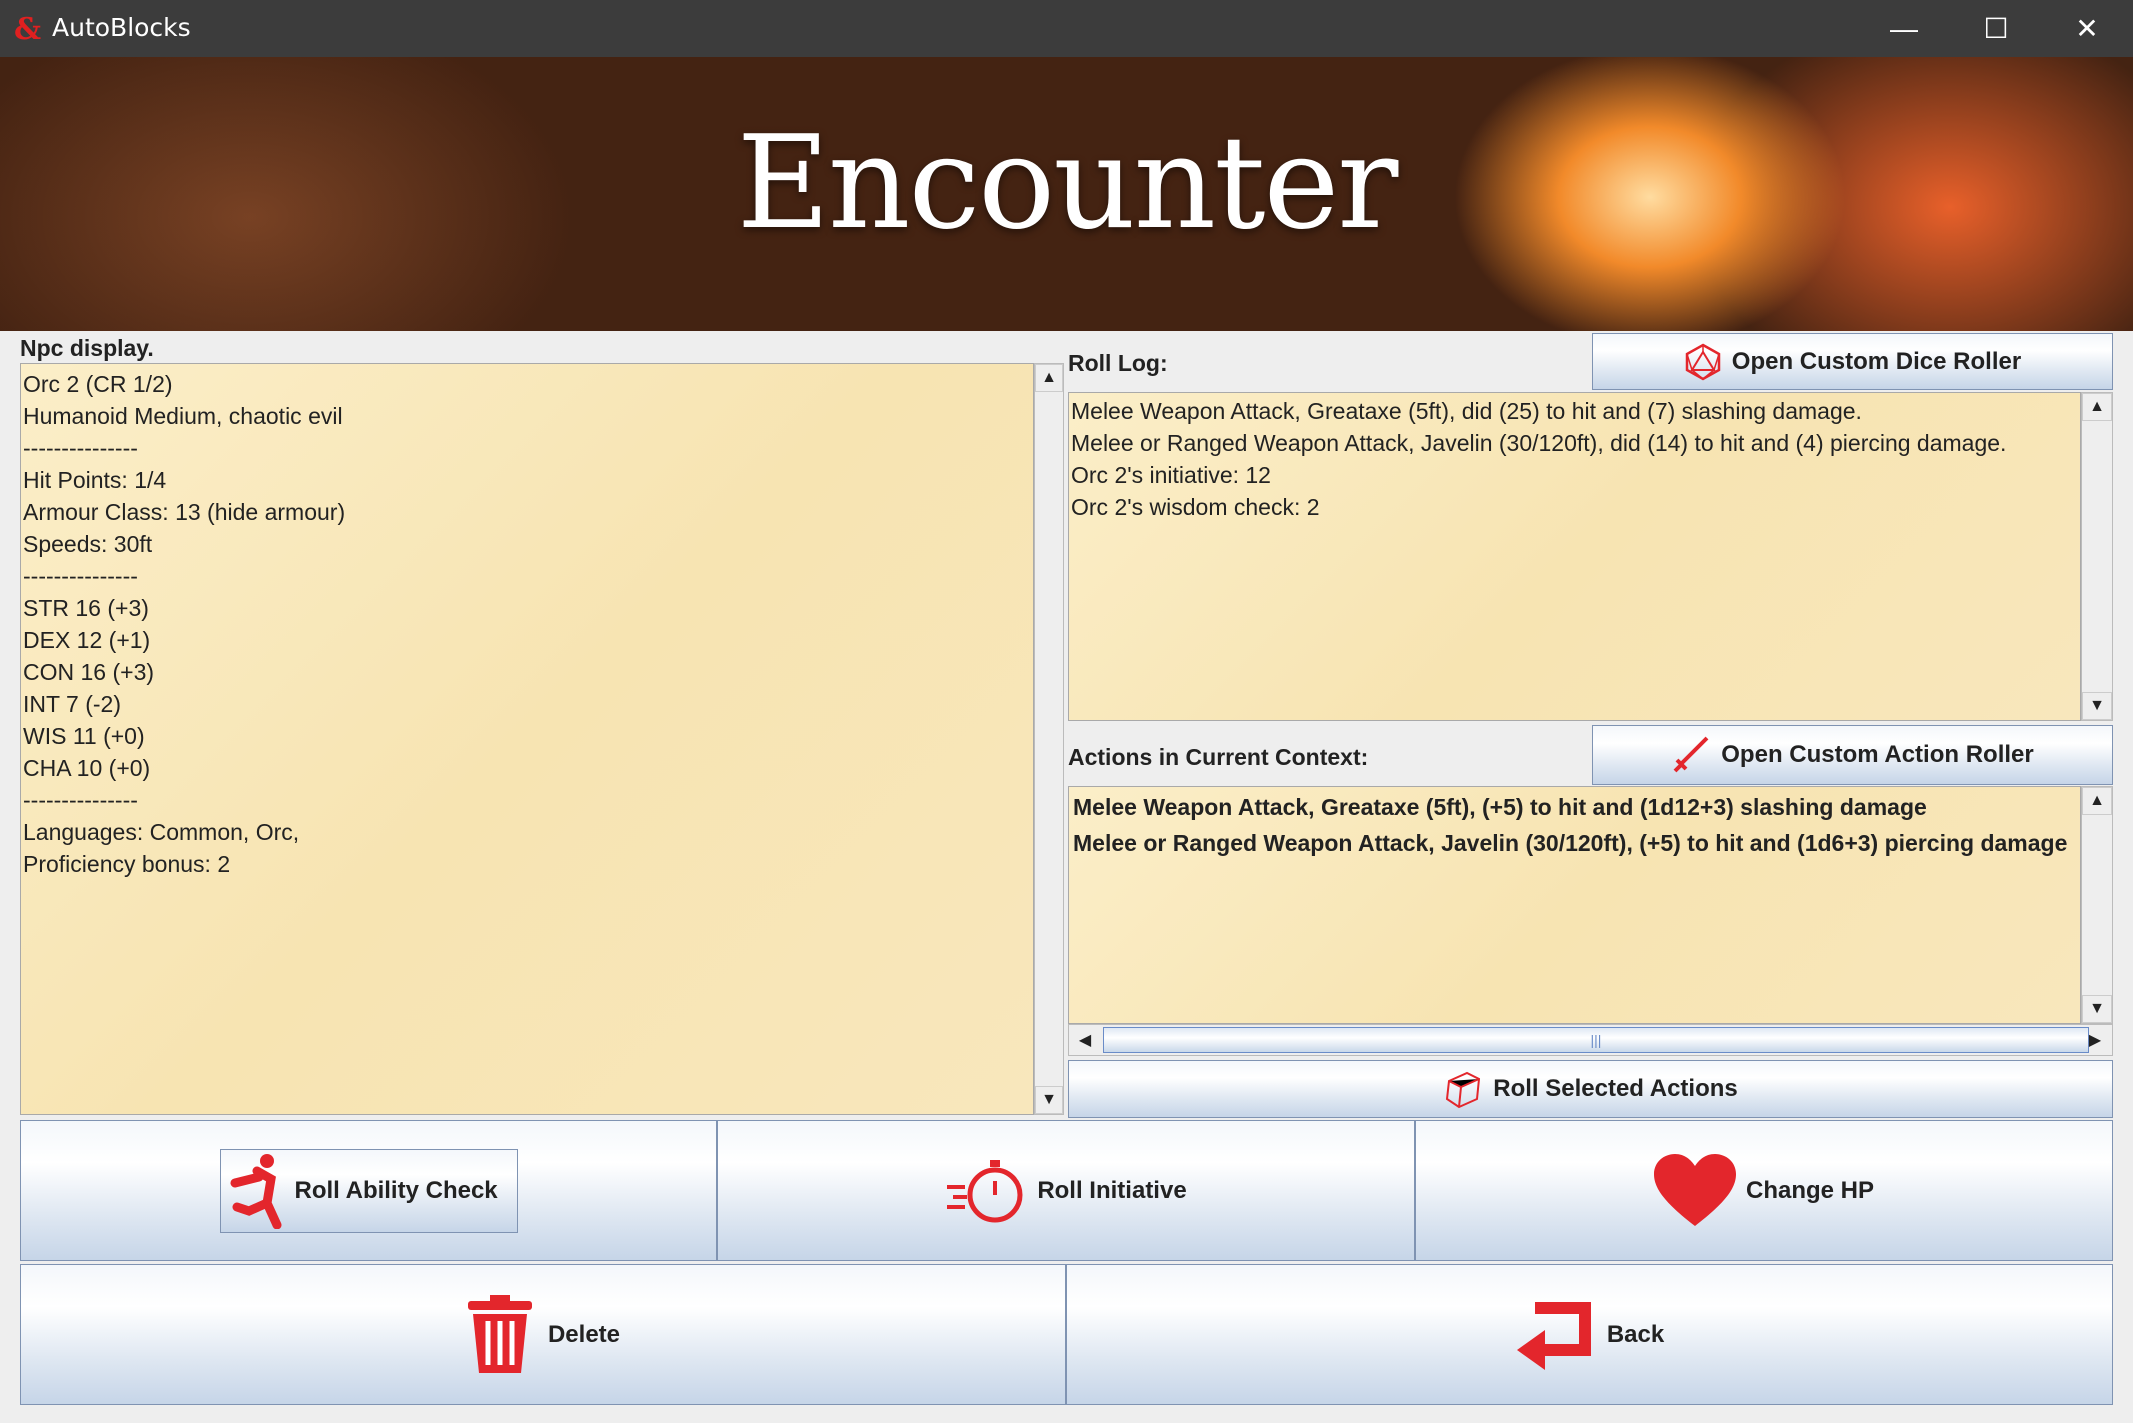 The width and height of the screenshot is (2133, 1423). What do you see at coordinates (986, 1191) in the screenshot?
I see `stopwatch-icon` at bounding box center [986, 1191].